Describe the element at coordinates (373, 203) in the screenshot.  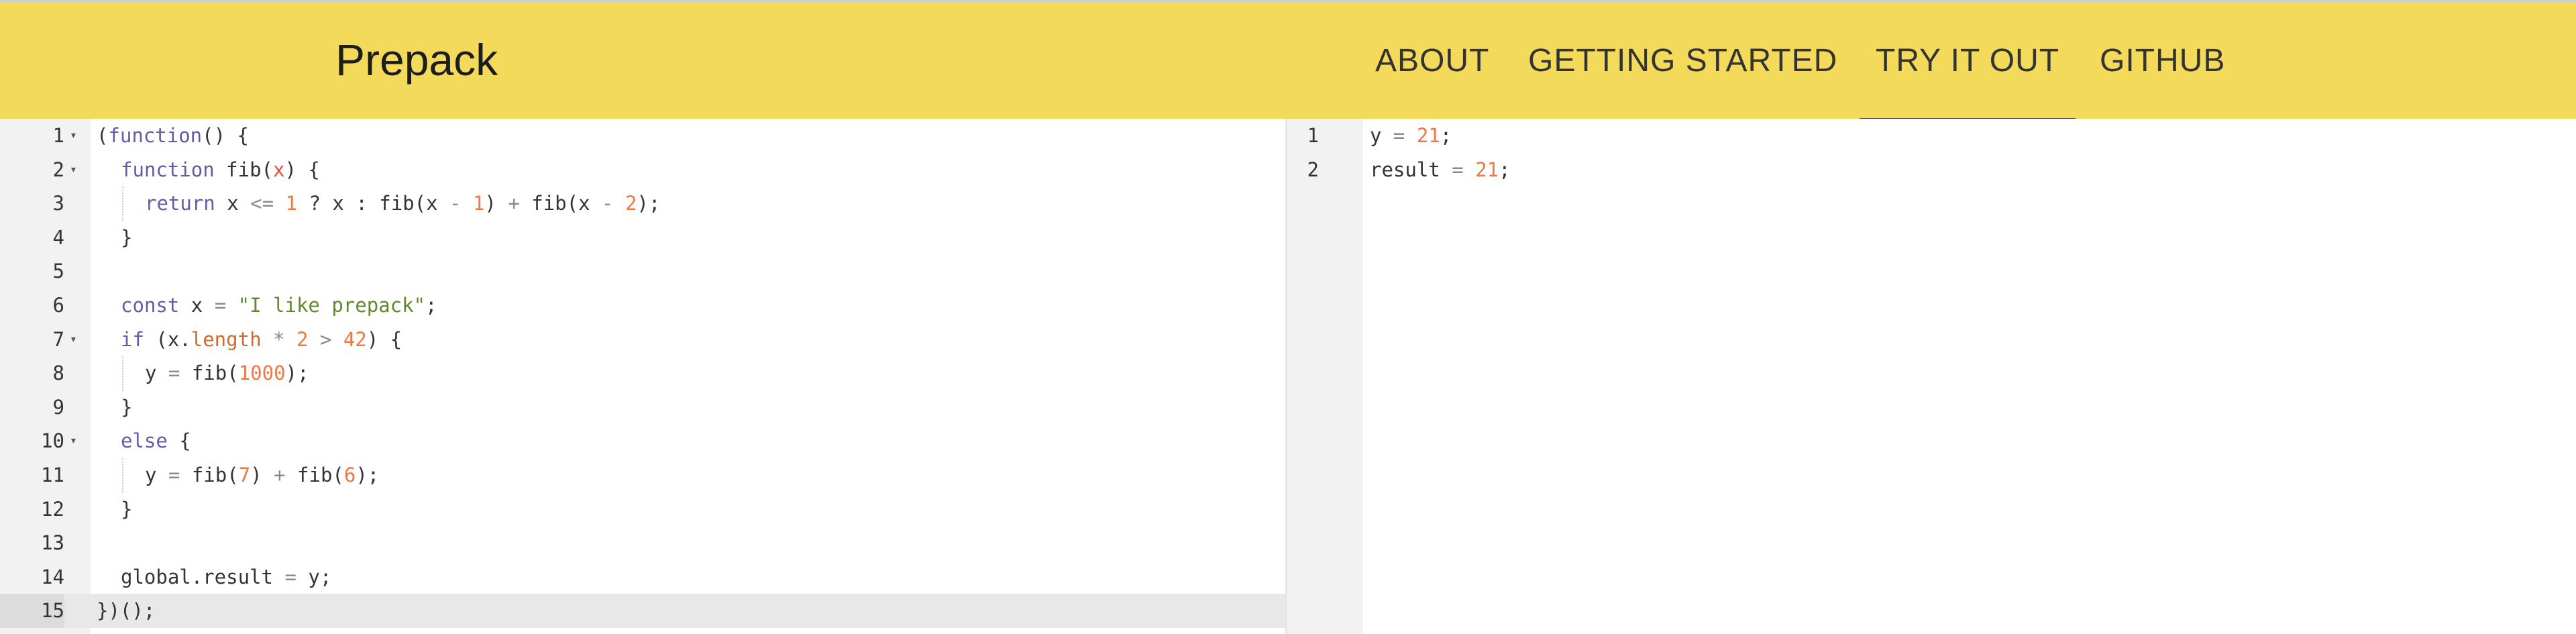
I see `code-token: ? x : fib(x` at that location.